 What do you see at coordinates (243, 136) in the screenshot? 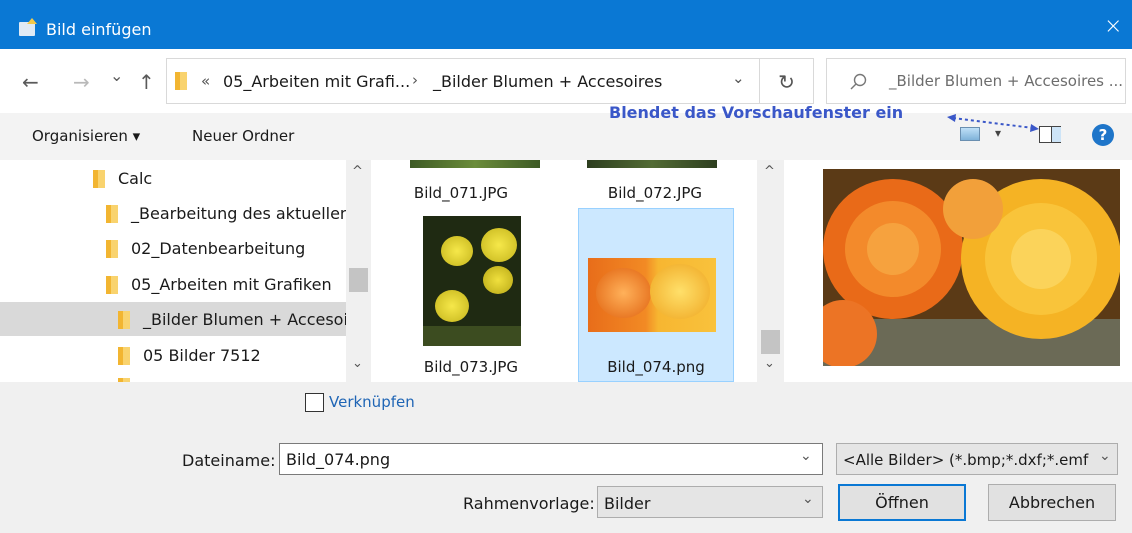
I see `new-folder-button: Neuer Ordner` at bounding box center [243, 136].